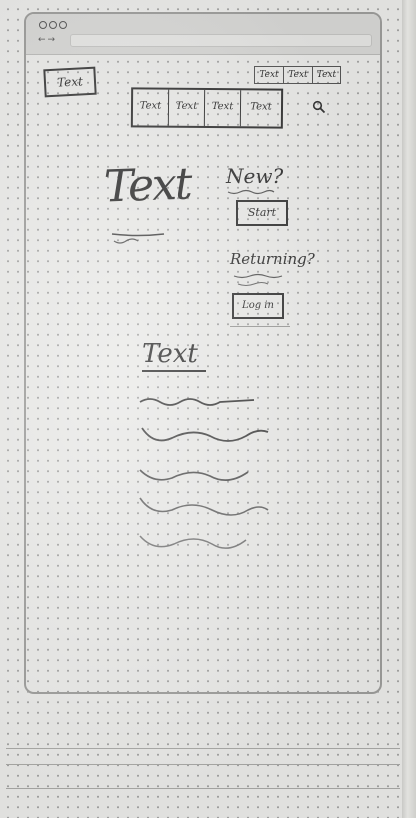 The width and height of the screenshot is (416, 818). Describe the element at coordinates (258, 306) in the screenshot. I see `login-button: Log in` at that location.